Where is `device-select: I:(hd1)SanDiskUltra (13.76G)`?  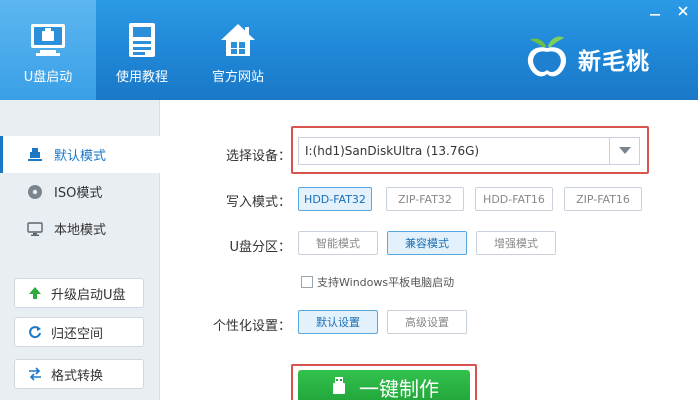 device-select: I:(hd1)SanDiskUltra (13.76G) is located at coordinates (469, 151).